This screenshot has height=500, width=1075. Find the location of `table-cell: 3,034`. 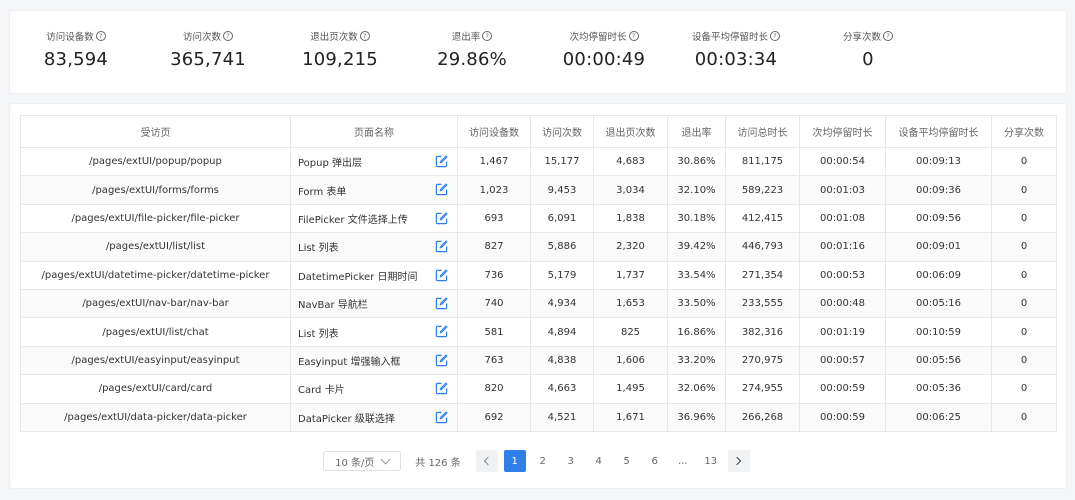

table-cell: 3,034 is located at coordinates (630, 190).